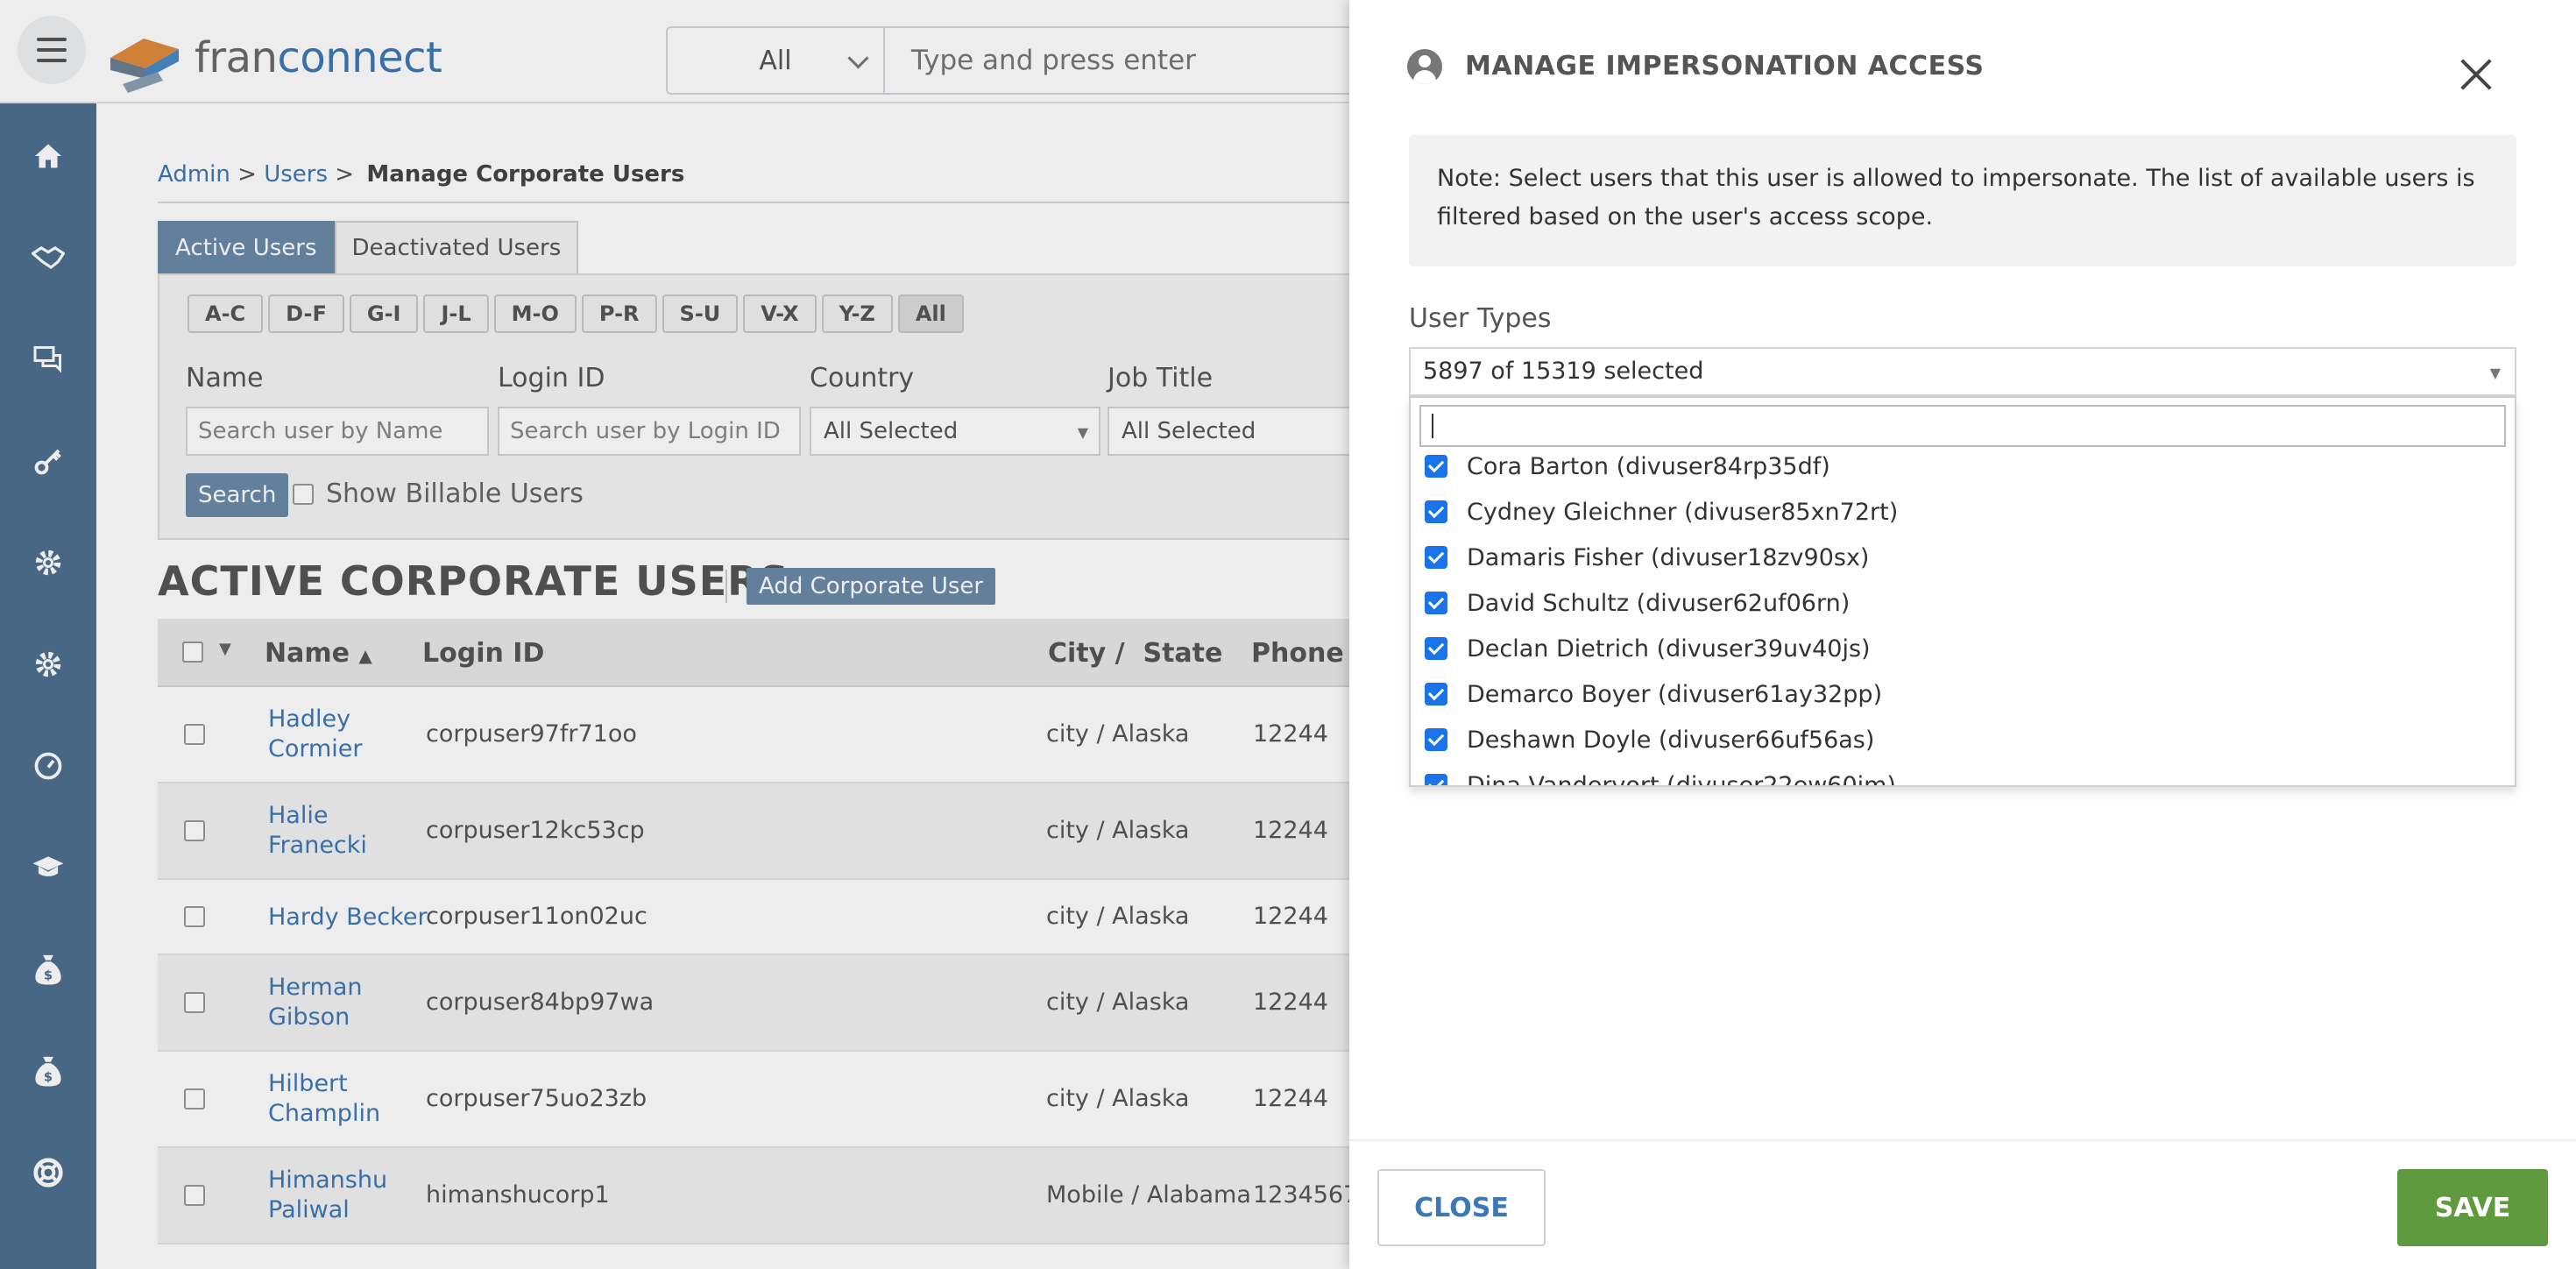  What do you see at coordinates (1963, 694) in the screenshot?
I see `list-item: Demarco Boyer (divuser61ay32pp)` at bounding box center [1963, 694].